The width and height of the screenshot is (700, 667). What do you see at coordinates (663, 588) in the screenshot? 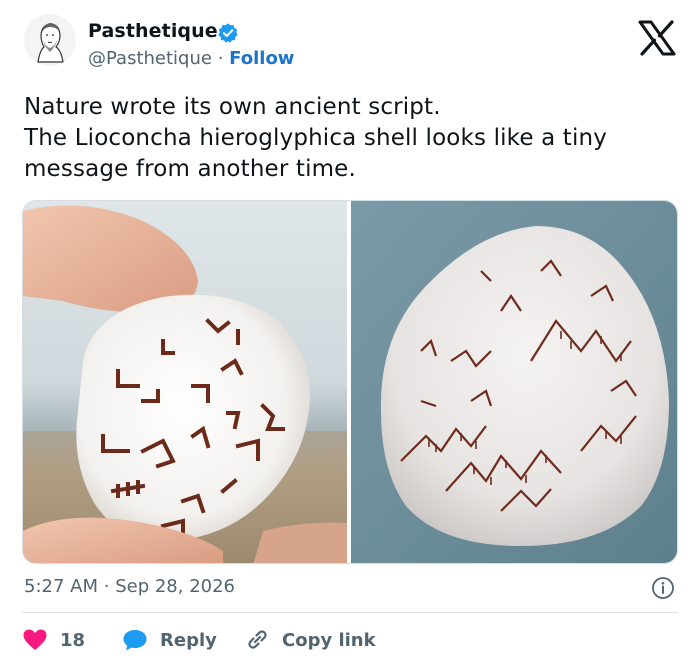
I see `info-icon` at bounding box center [663, 588].